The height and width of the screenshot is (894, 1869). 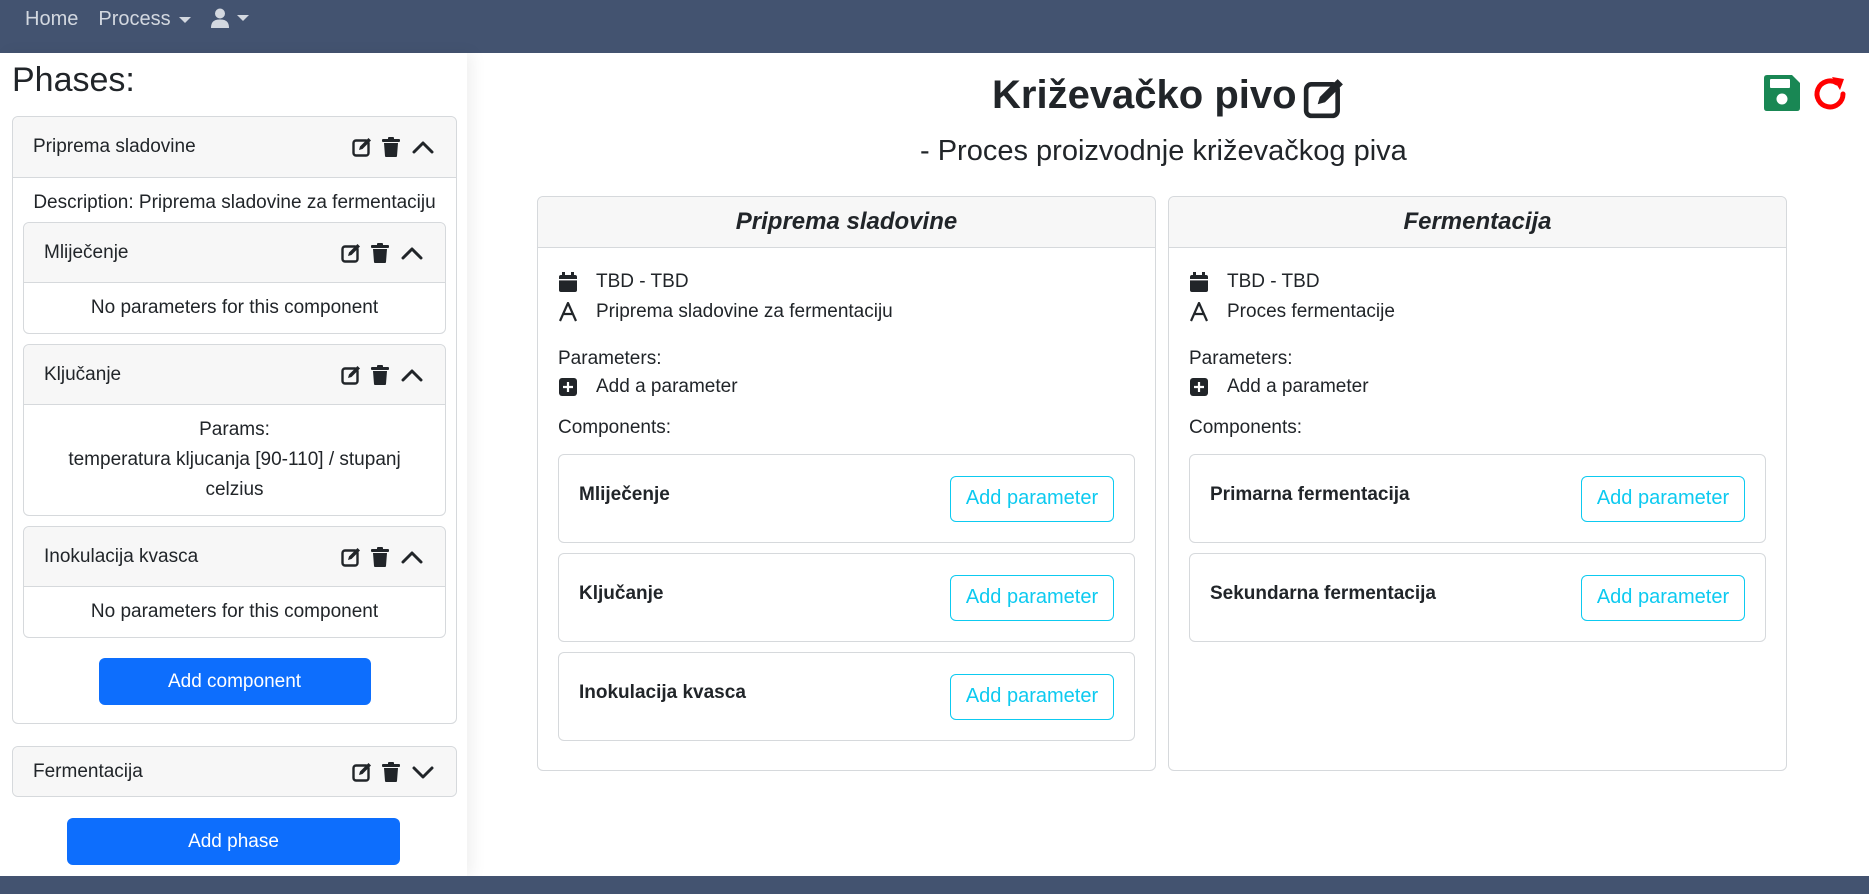 I want to click on chevron-down-icon, so click(x=423, y=772).